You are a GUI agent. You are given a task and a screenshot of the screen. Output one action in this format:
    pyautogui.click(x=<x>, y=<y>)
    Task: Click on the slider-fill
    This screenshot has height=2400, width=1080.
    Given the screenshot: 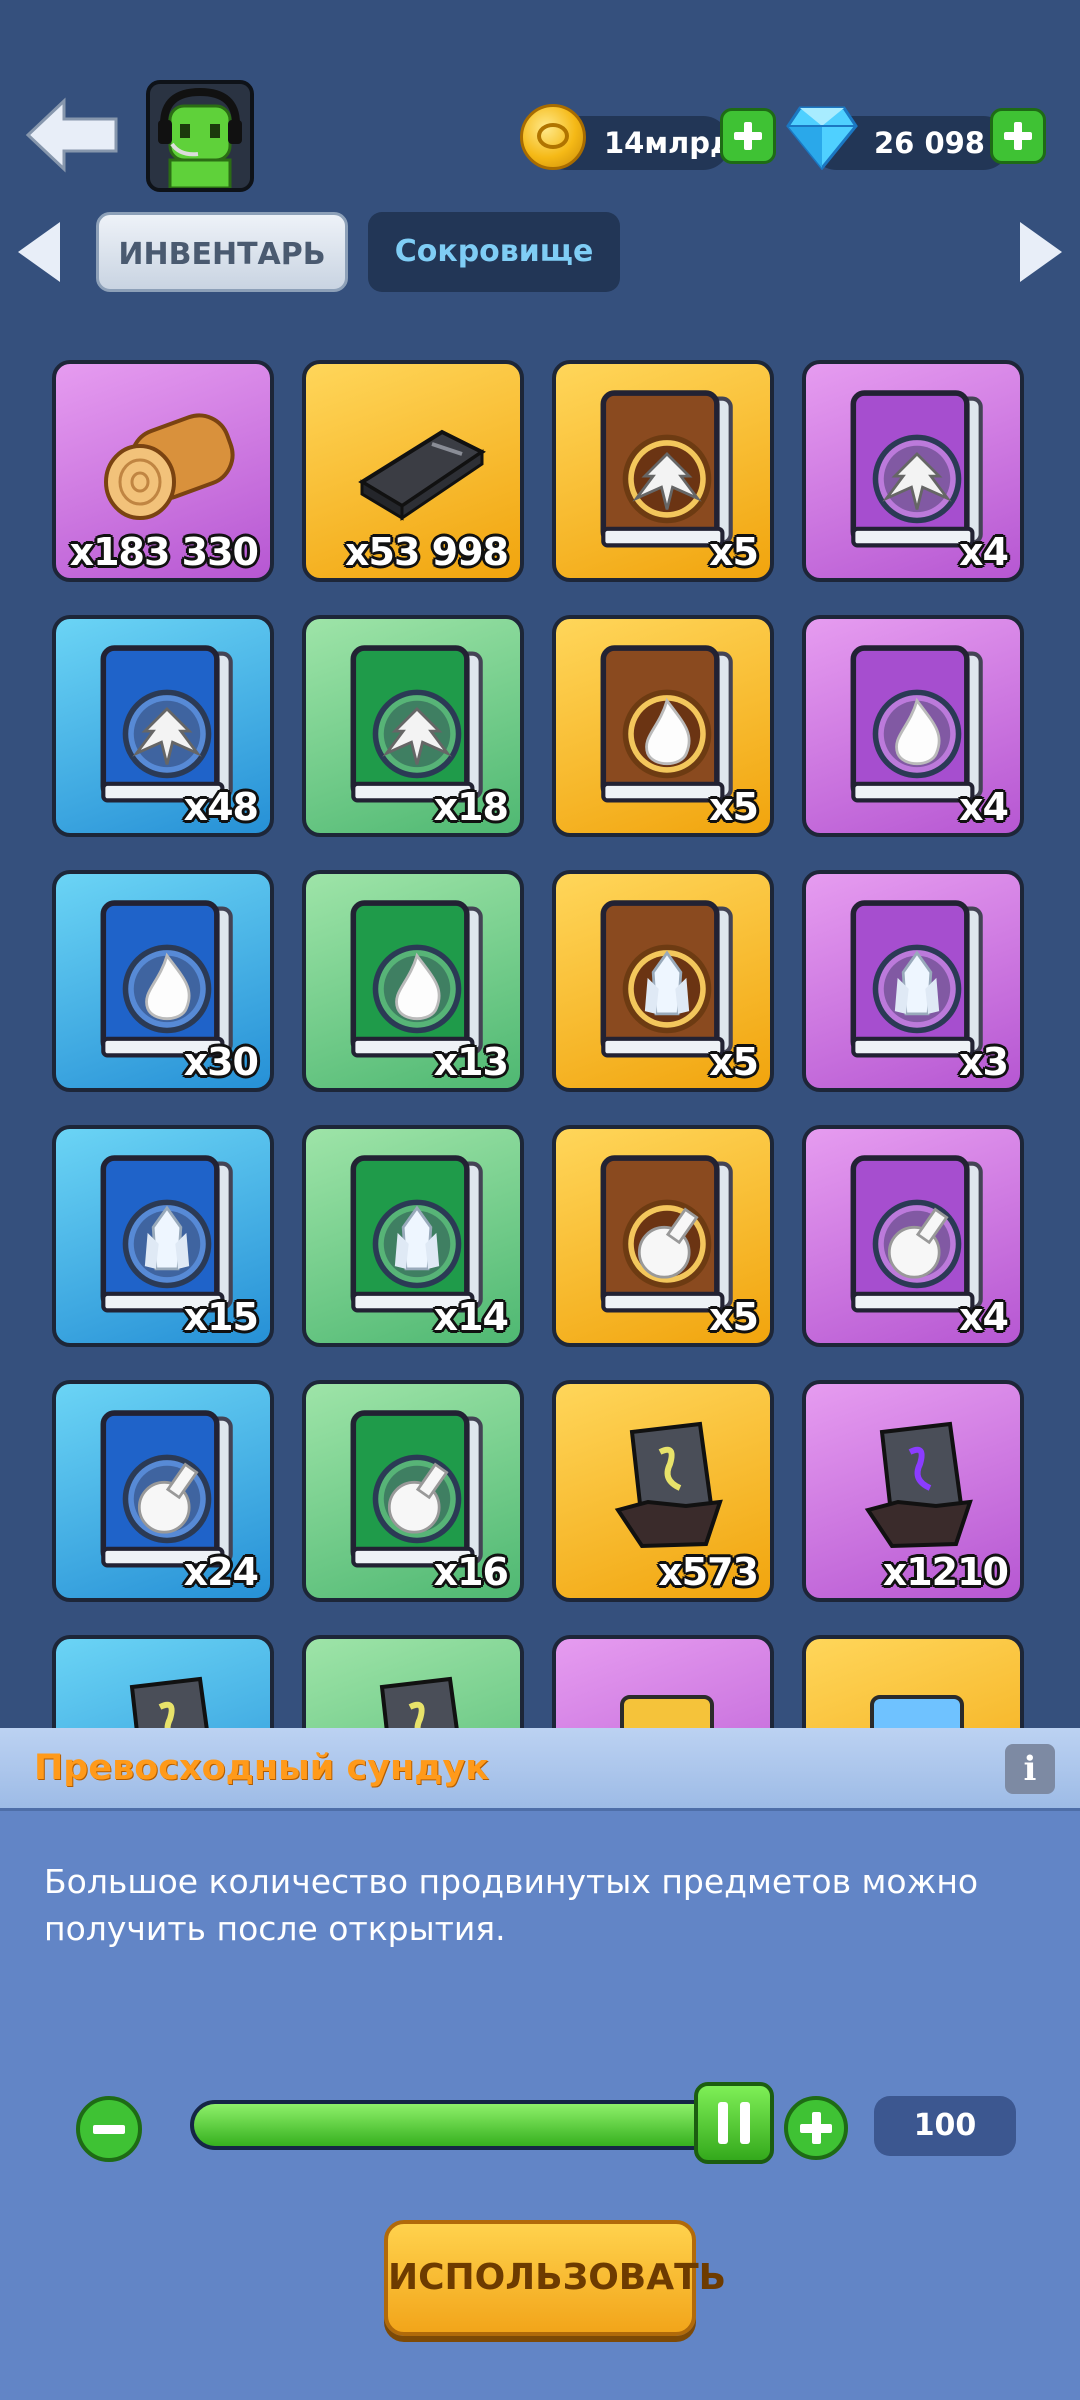 What is the action you would take?
    pyautogui.click(x=455, y=2125)
    